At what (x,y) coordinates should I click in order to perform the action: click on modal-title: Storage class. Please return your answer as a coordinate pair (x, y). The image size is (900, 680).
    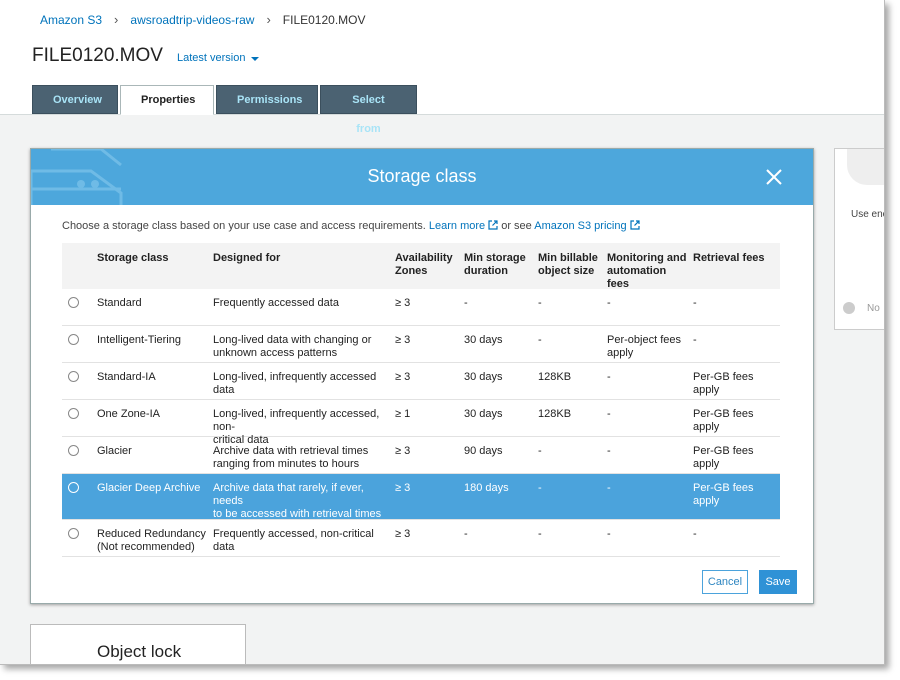
    Looking at the image, I should click on (422, 176).